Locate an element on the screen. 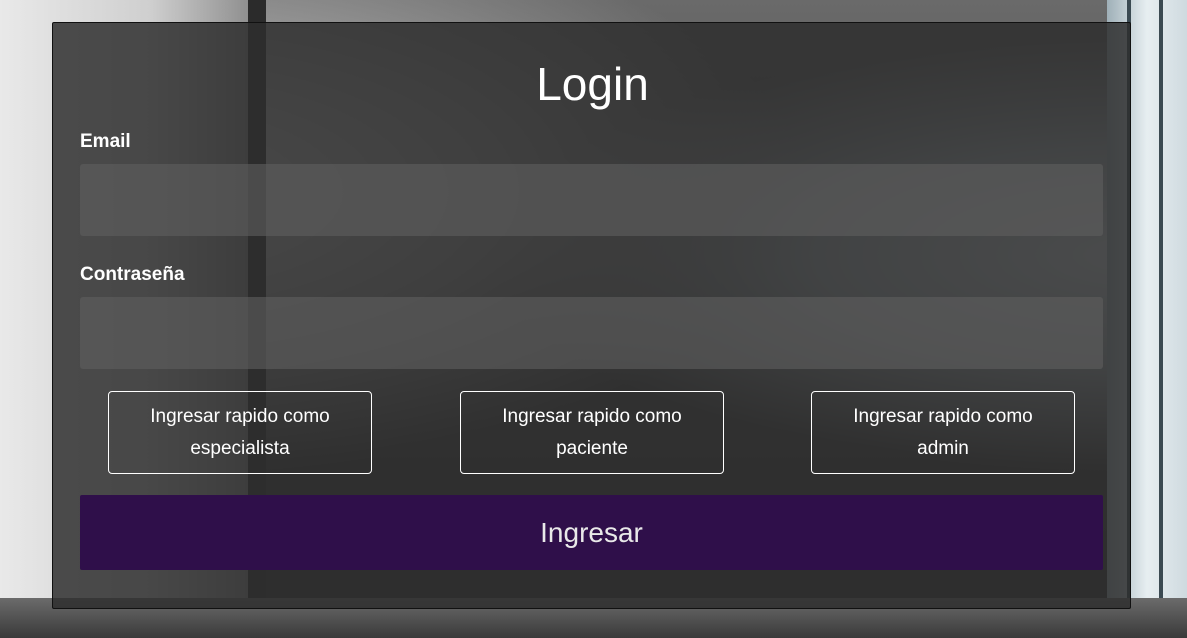  submit-login-button: Ingresar is located at coordinates (591, 532).